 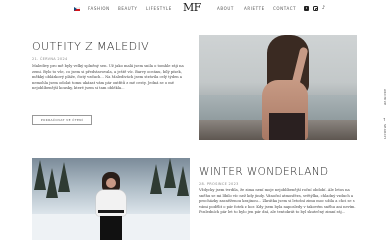 What do you see at coordinates (306, 8) in the screenshot?
I see `youtube-icon` at bounding box center [306, 8].